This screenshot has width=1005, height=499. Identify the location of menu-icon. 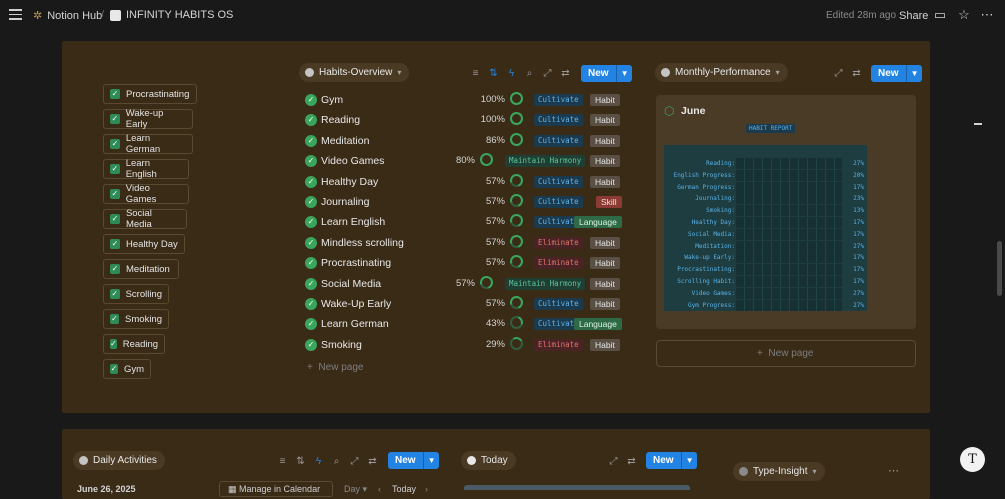
(15, 14).